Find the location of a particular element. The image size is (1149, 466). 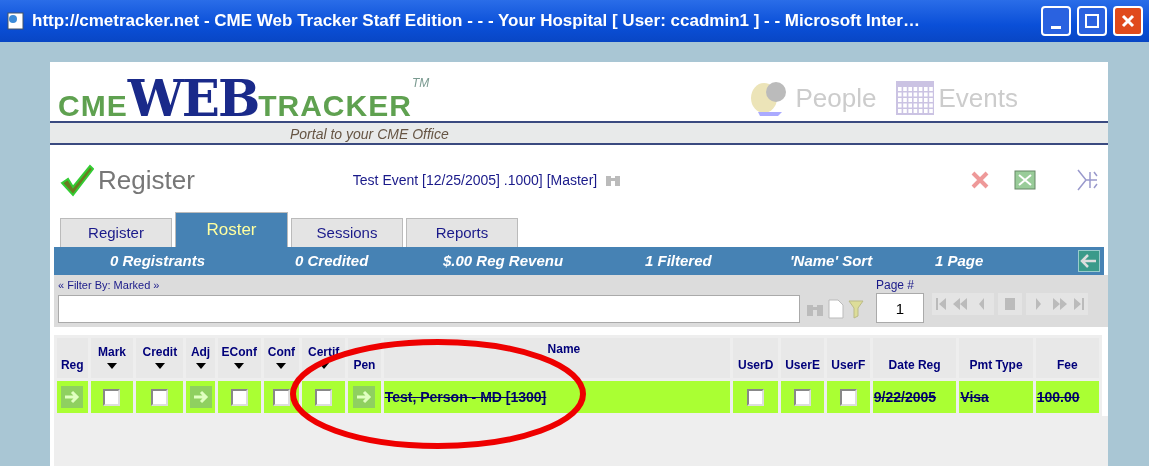

event-title: Test Event [12/25/2005] .1000] [Master] is located at coordinates (475, 180).